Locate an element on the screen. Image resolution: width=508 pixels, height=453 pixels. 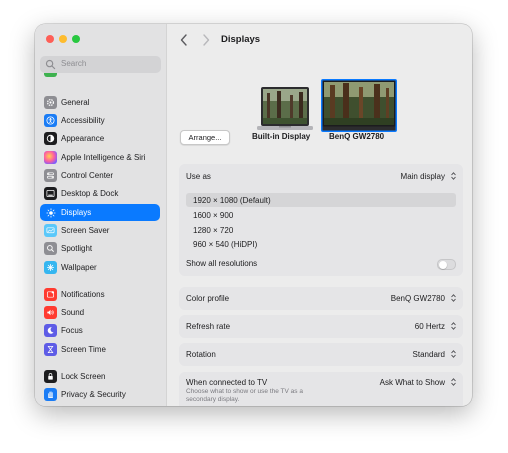
zoom-window-button is located at coordinates (76, 39).